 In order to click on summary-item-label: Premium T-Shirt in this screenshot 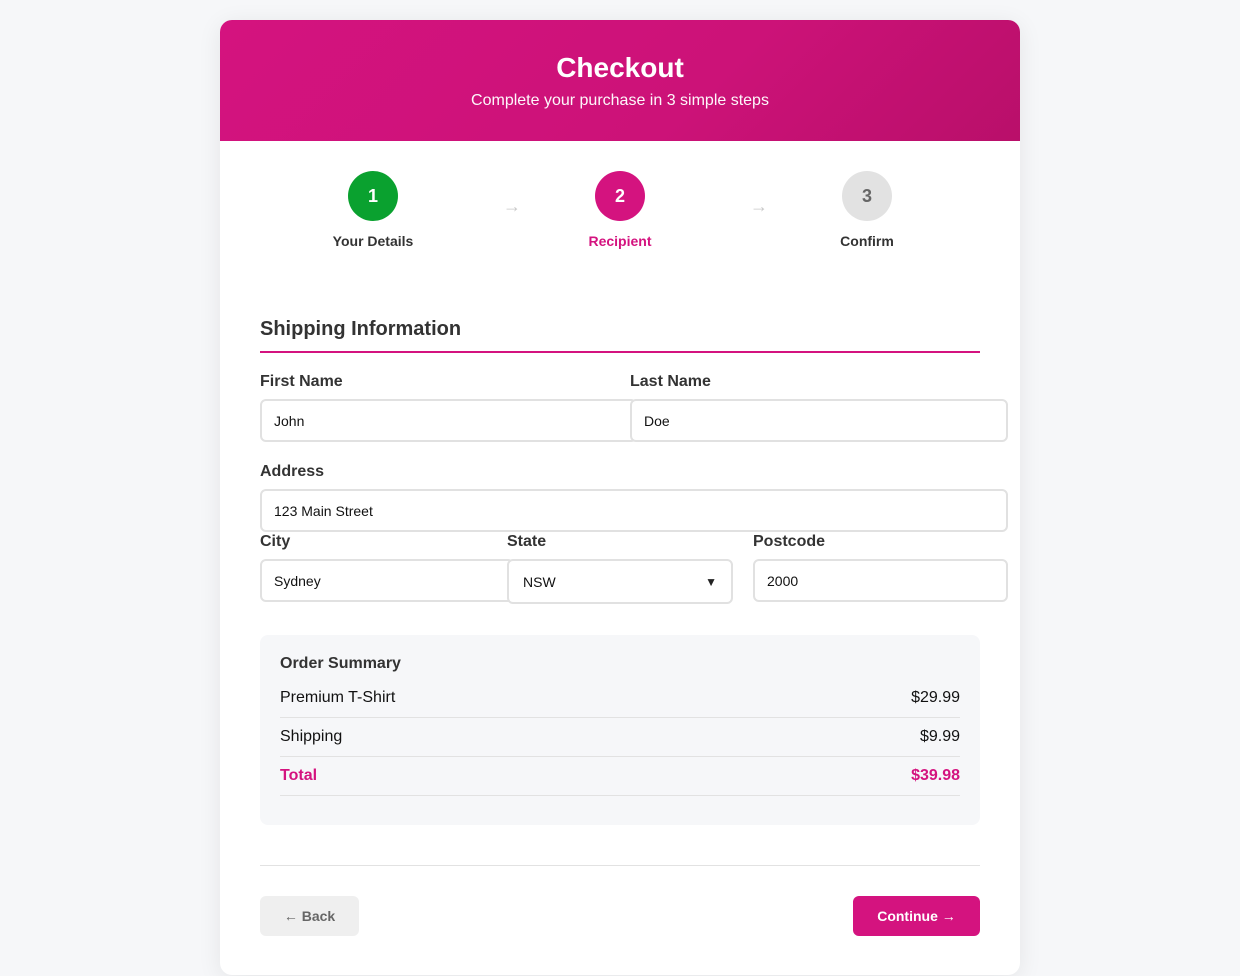, I will do `click(338, 697)`.